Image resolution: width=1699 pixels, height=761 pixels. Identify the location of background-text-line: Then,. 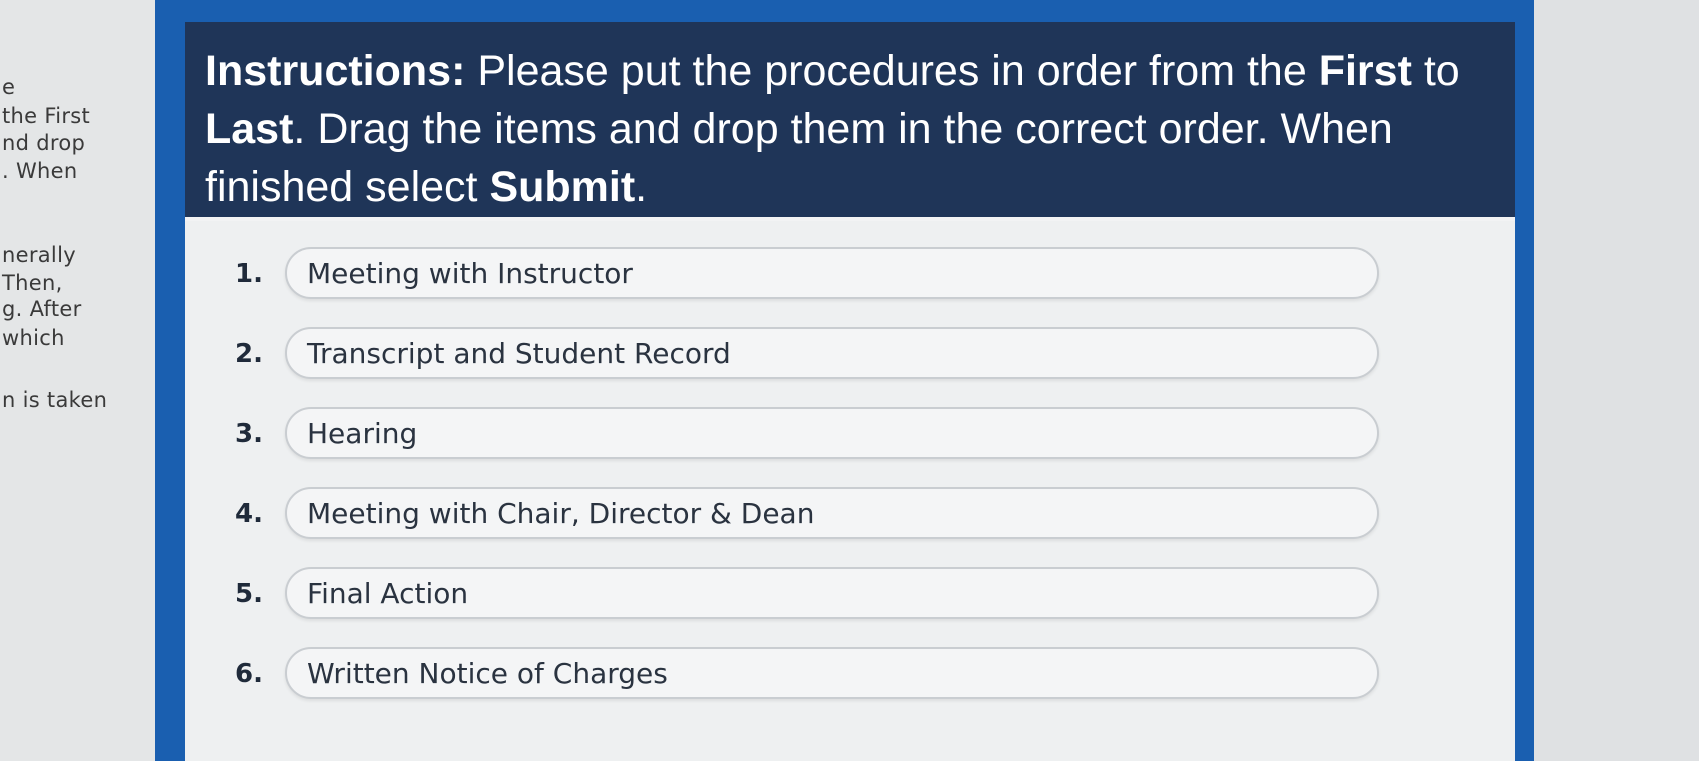
(32, 283).